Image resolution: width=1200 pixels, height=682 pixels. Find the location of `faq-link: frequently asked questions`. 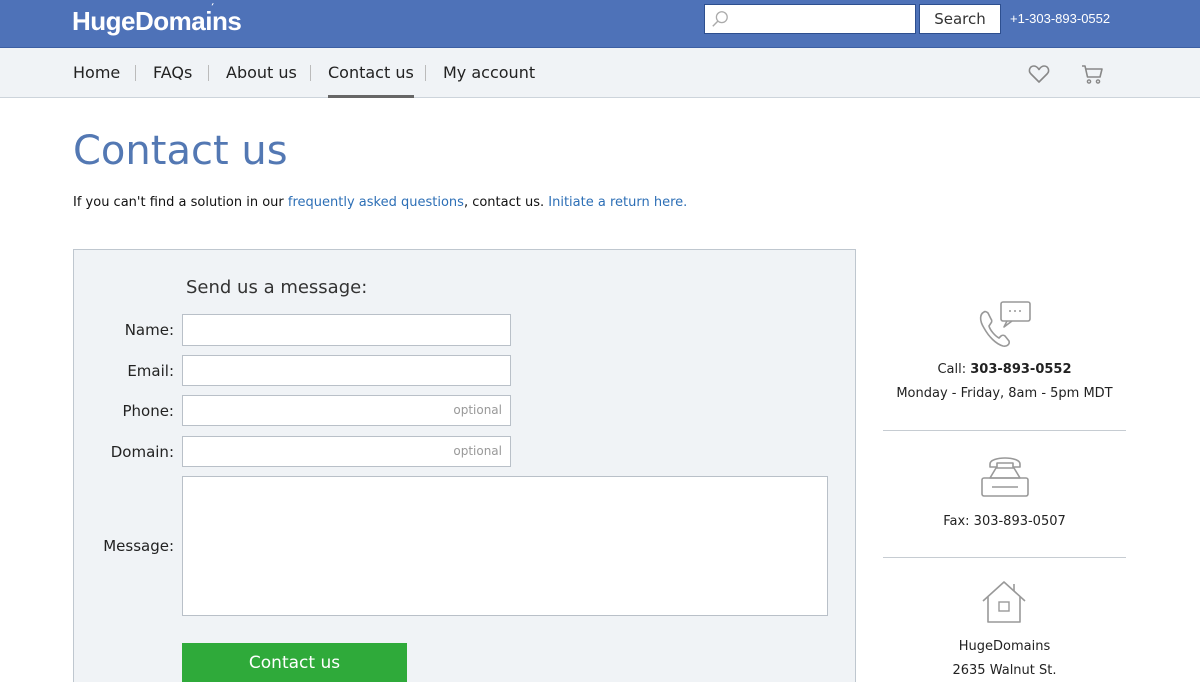

faq-link: frequently asked questions is located at coordinates (376, 202).